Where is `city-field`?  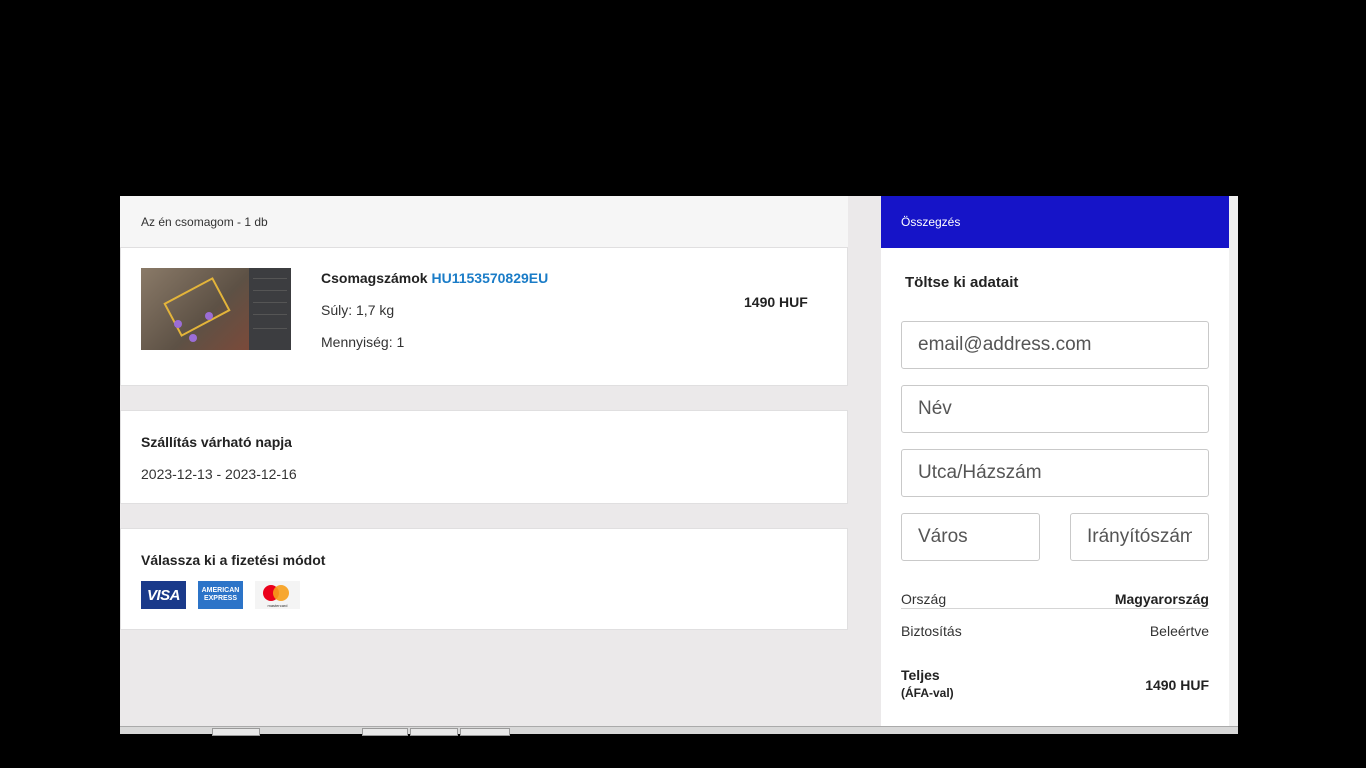
city-field is located at coordinates (970, 537).